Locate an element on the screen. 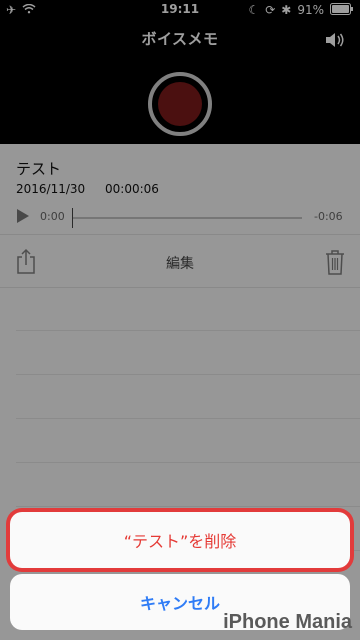 The image size is (360, 640). watermark-text: iPhone Mania is located at coordinates (287, 622).